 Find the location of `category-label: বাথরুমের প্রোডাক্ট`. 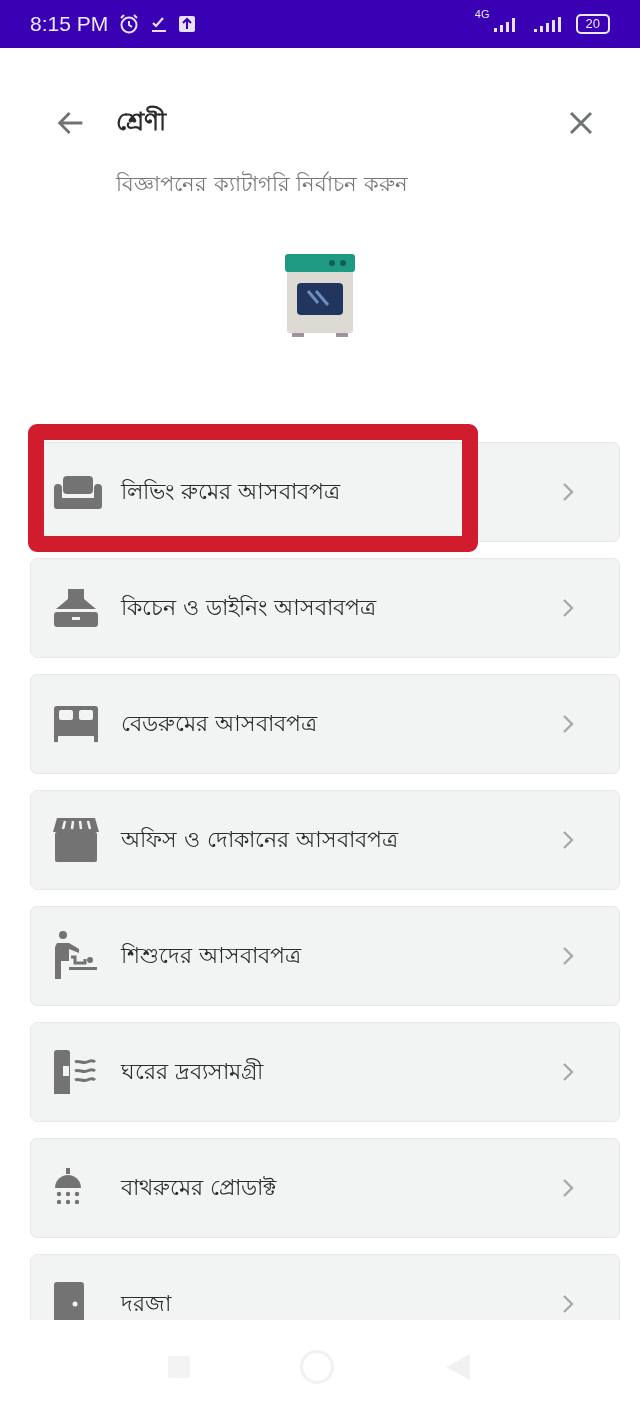

category-label: বাথরুমের প্রোডাক্ট is located at coordinates (199, 1187).